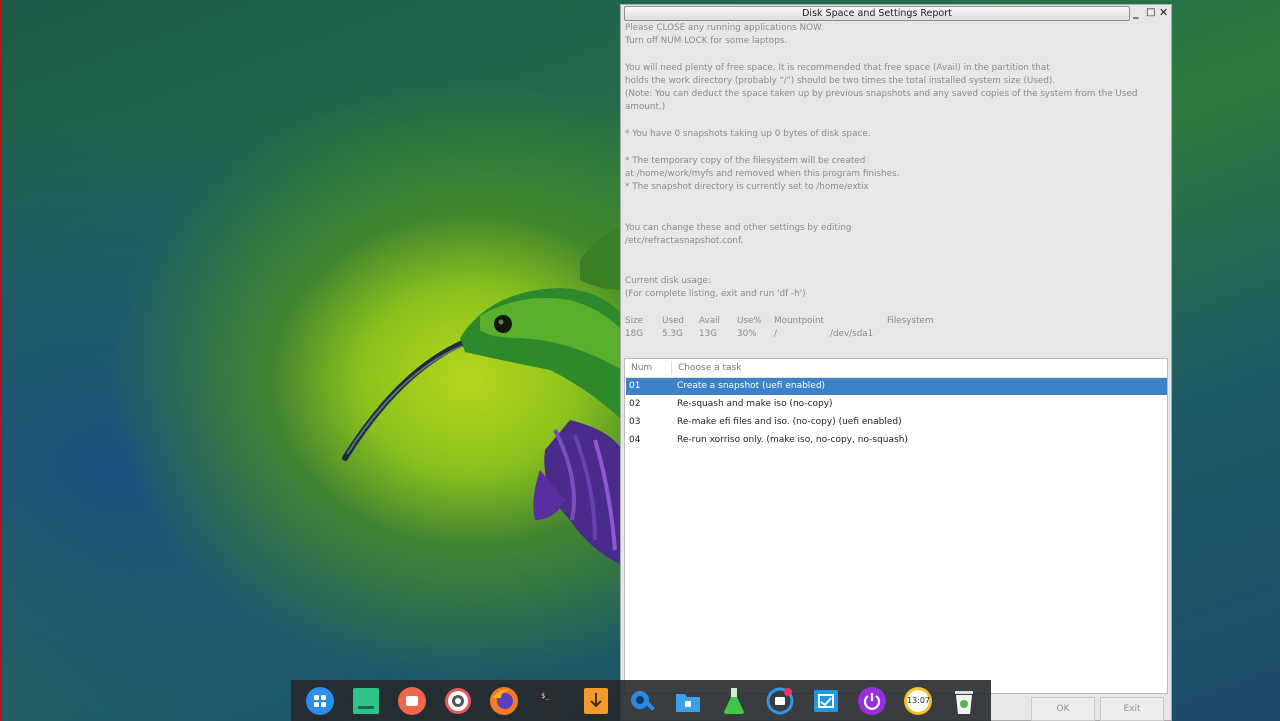 The width and height of the screenshot is (1280, 721). Describe the element at coordinates (734, 701) in the screenshot. I see `lab-flask-icon` at that location.